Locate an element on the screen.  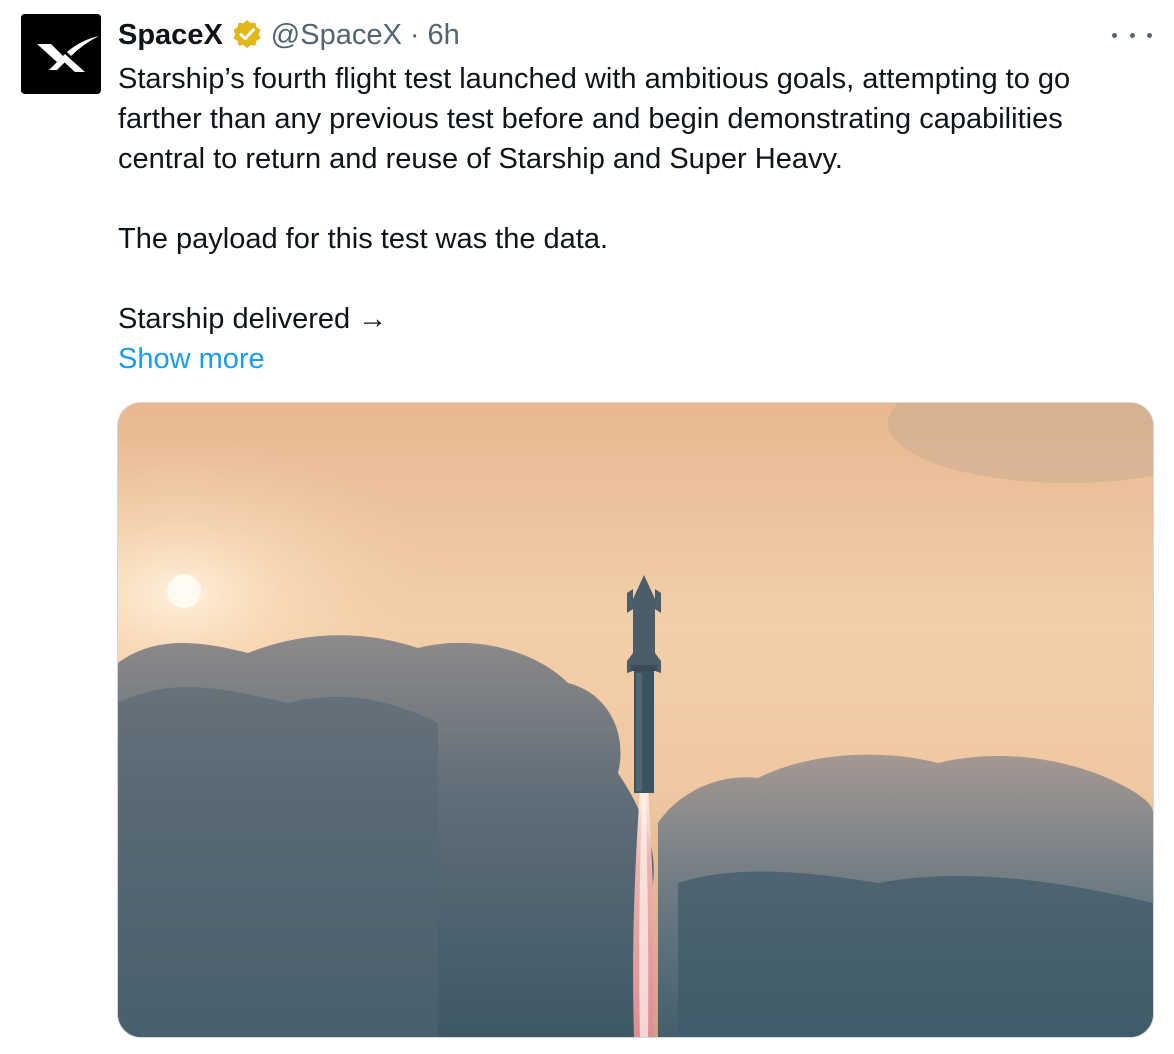
avatar is located at coordinates (61, 54).